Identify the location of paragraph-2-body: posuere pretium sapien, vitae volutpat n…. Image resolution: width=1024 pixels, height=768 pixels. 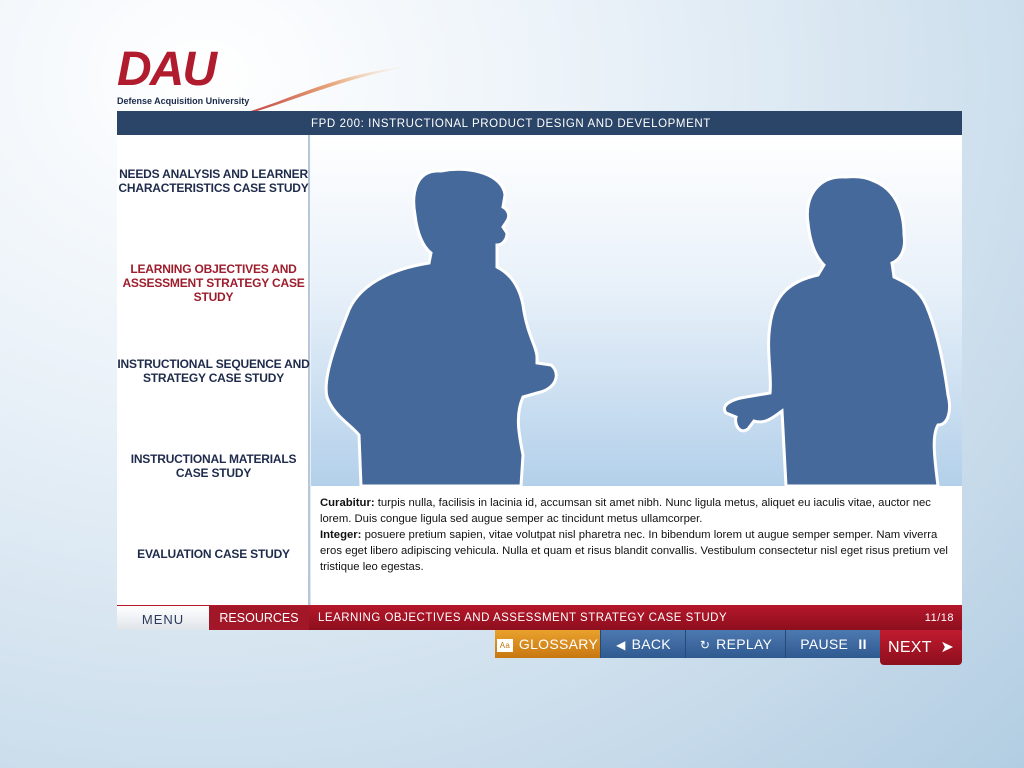
(634, 551).